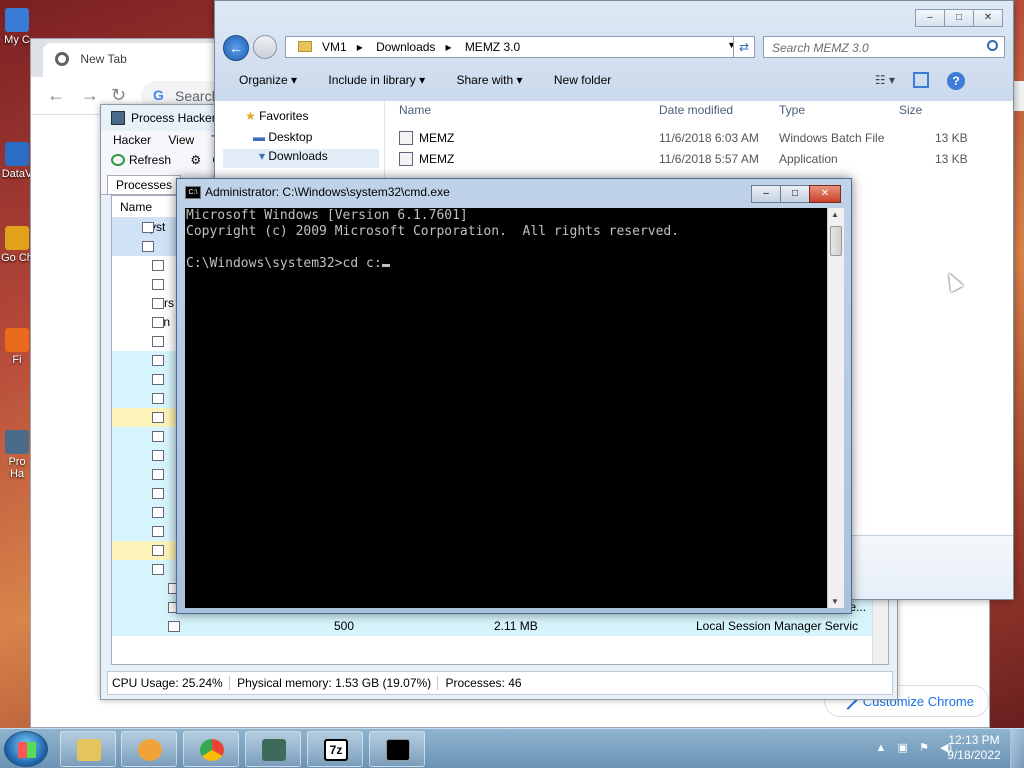  I want to click on process-memory: 2.11 MB, so click(516, 626).